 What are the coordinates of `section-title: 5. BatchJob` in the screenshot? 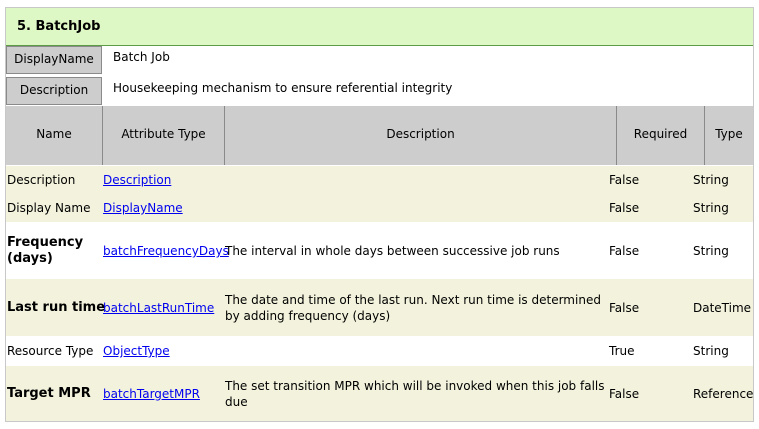 It's located at (59, 26).